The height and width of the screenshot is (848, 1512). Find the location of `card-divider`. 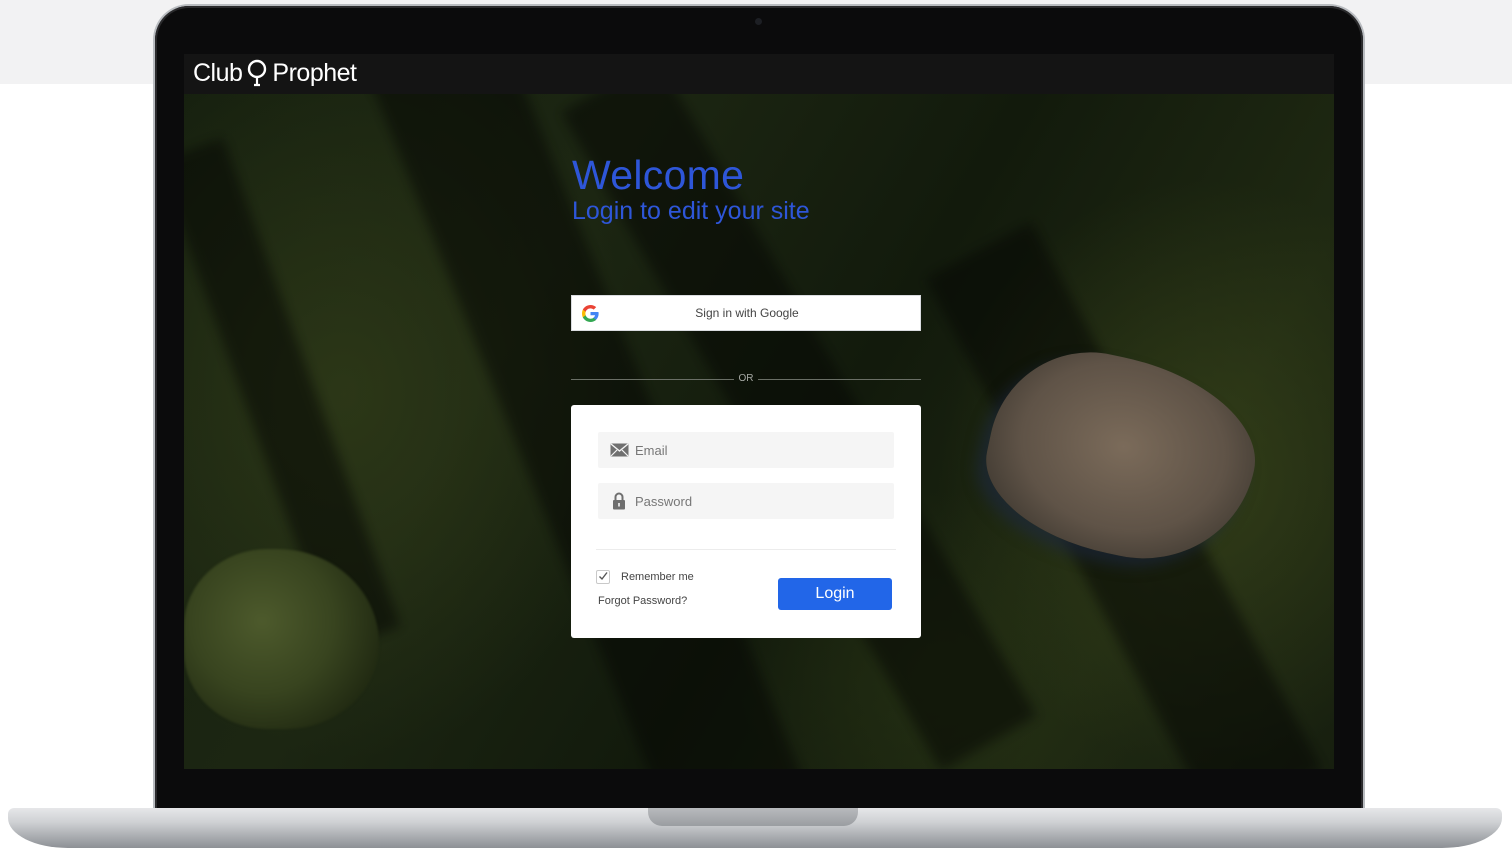

card-divider is located at coordinates (746, 549).